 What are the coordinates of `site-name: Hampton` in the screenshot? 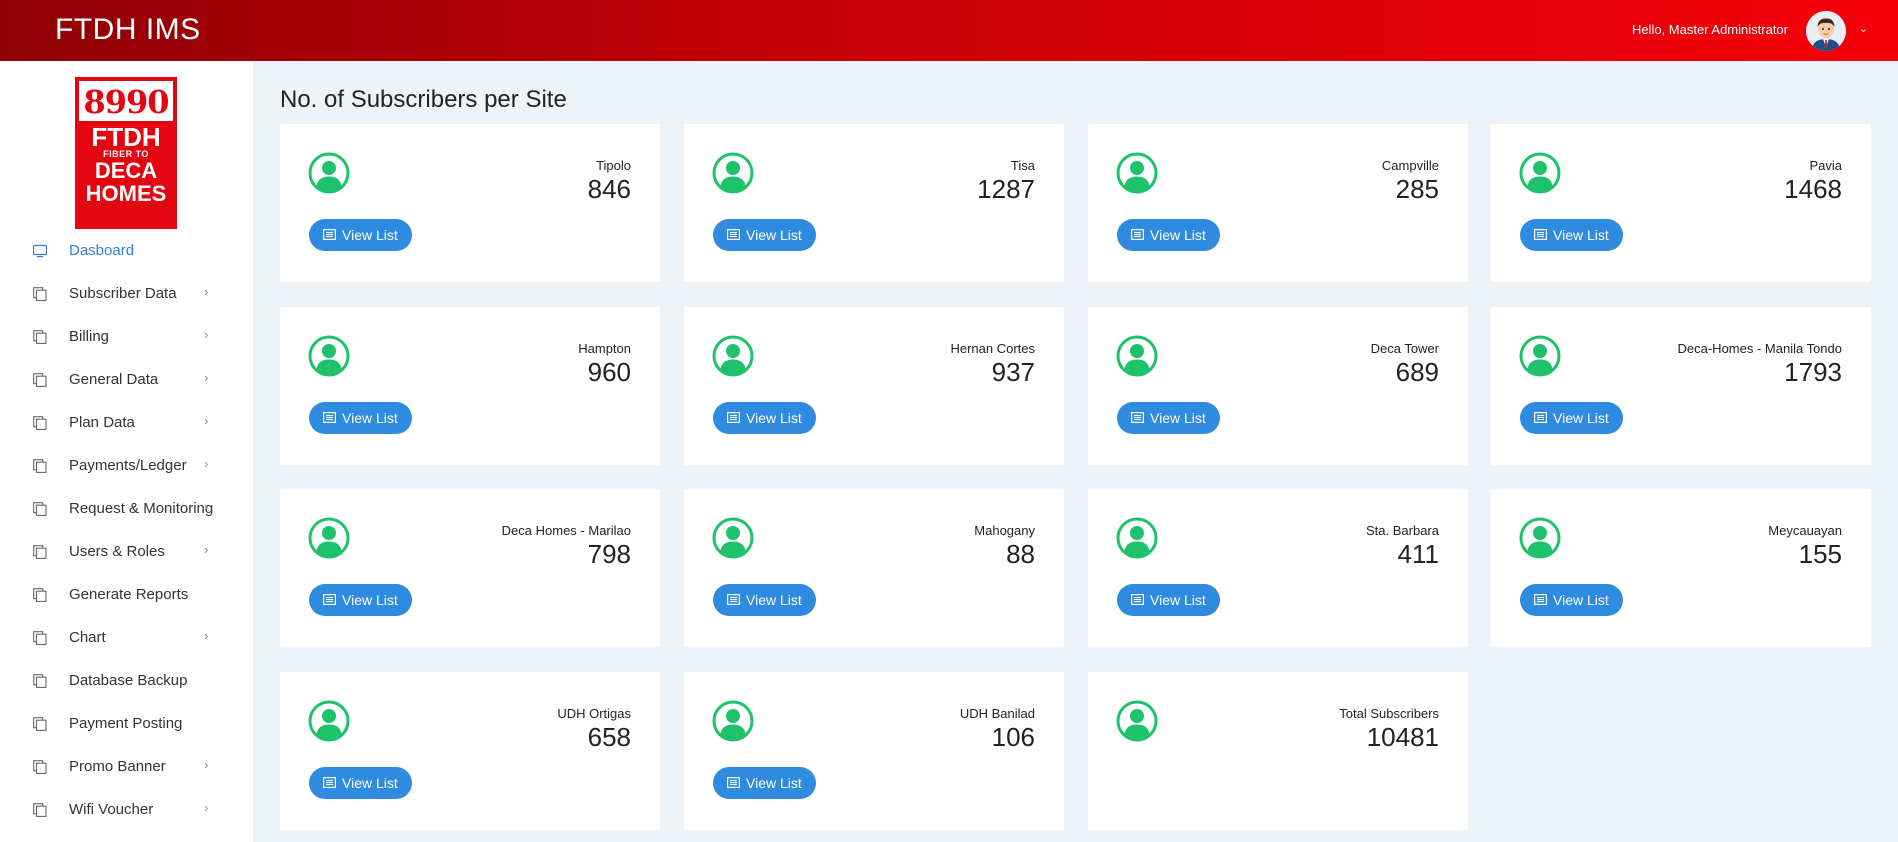 It's located at (604, 348).